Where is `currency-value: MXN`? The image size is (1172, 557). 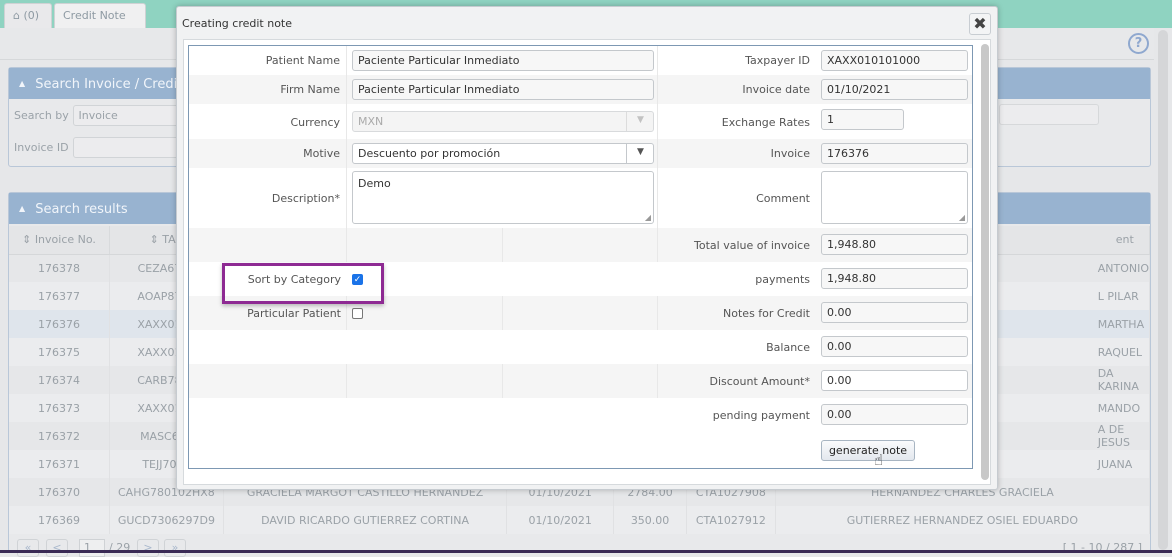
currency-value: MXN is located at coordinates (371, 121).